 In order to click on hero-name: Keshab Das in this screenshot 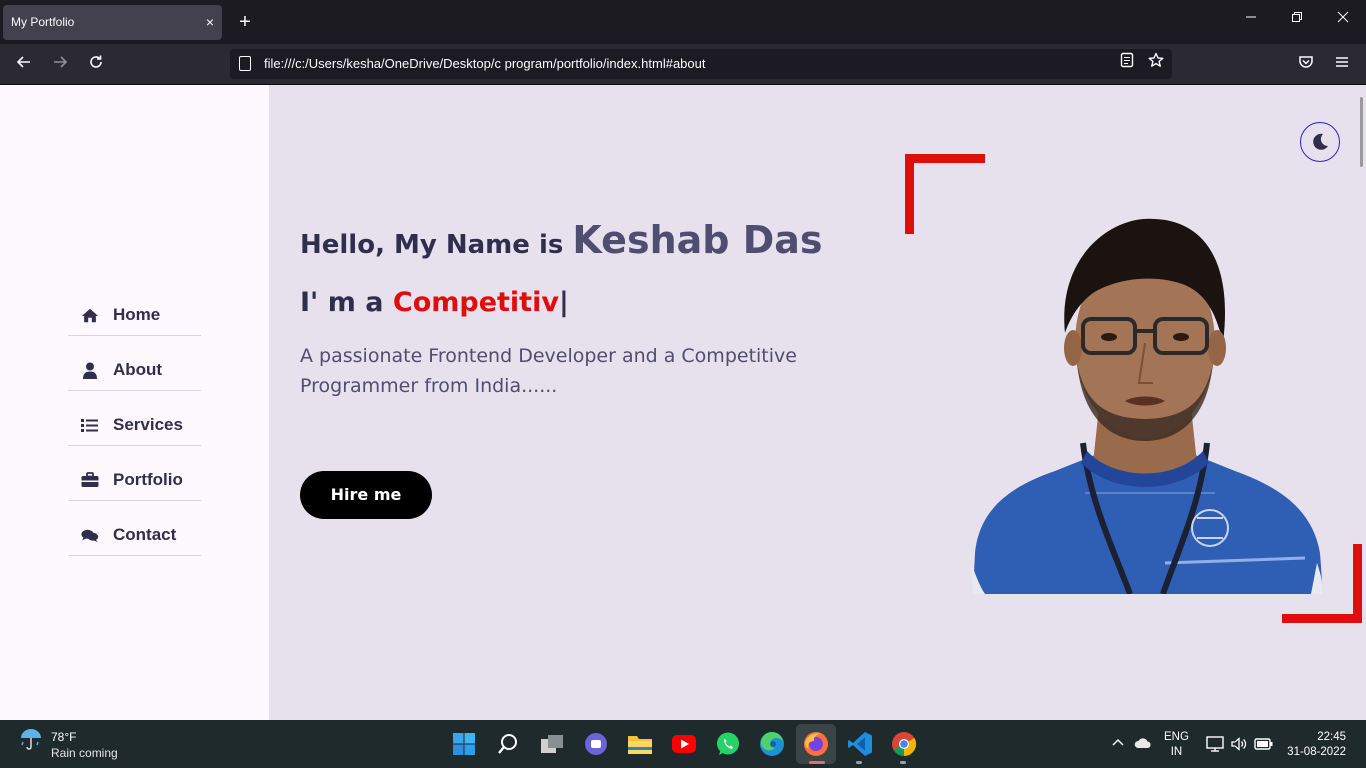, I will do `click(697, 240)`.